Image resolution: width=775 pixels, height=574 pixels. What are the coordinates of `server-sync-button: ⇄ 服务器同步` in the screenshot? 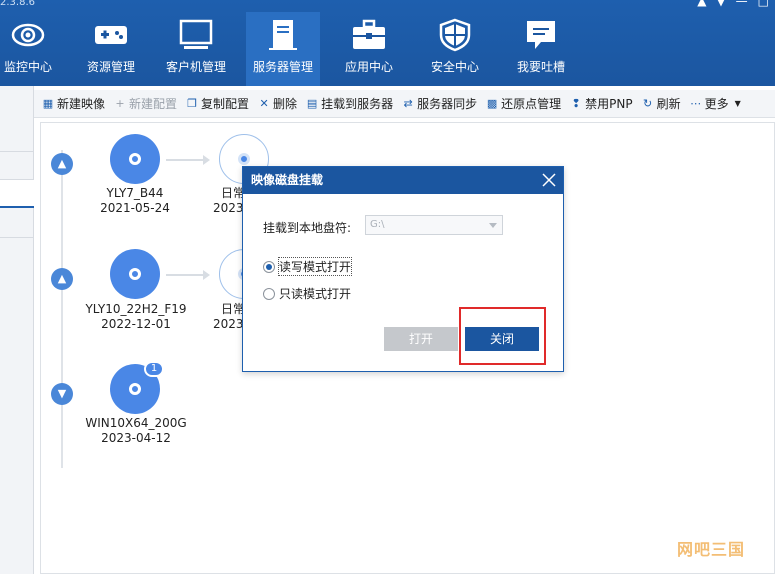 It's located at (439, 103).